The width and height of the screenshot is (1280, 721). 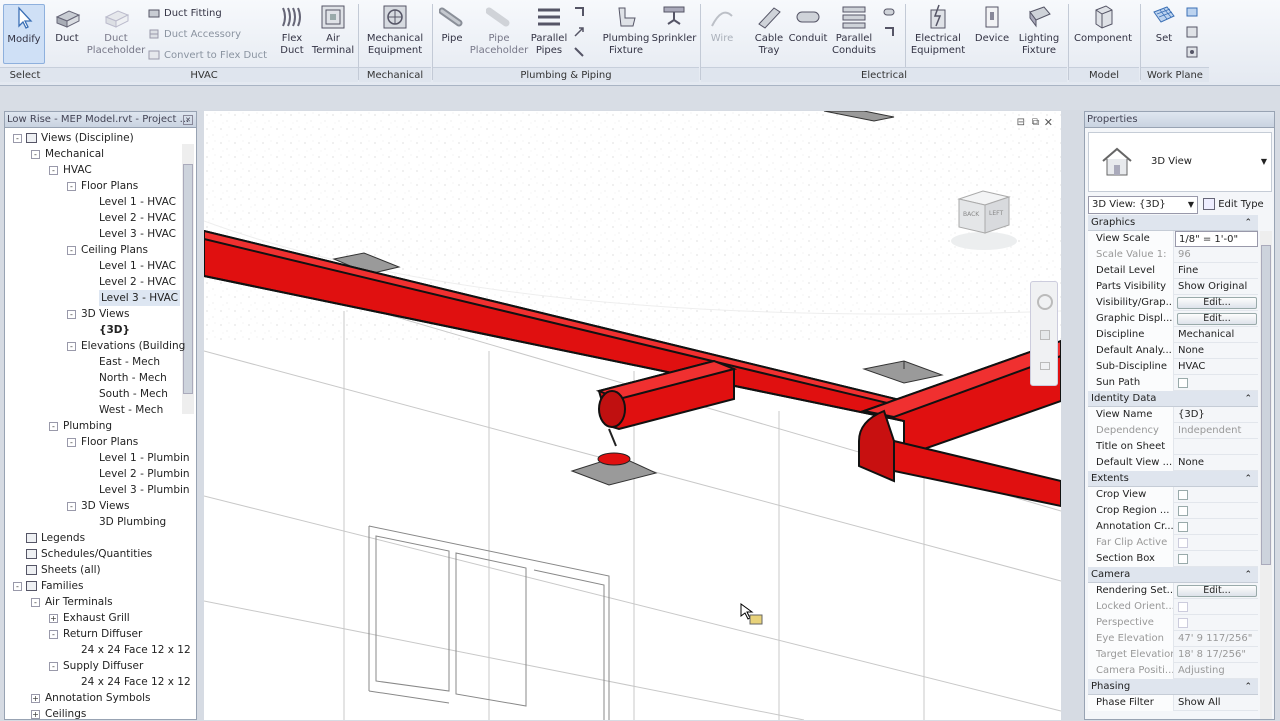 I want to click on properties-scrollbar-thumb, so click(x=1266, y=405).